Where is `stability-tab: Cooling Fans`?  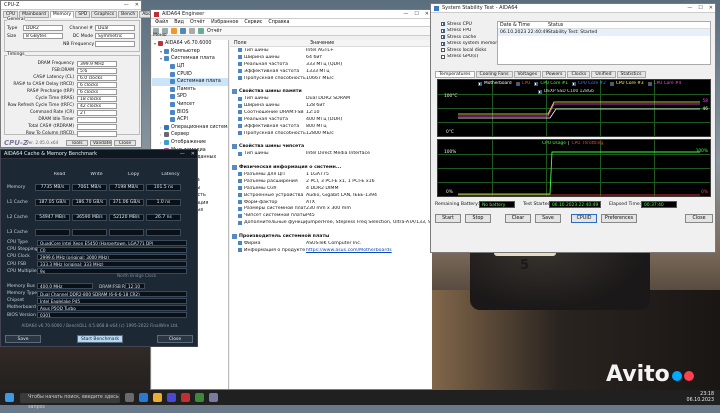 stability-tab: Cooling Fans is located at coordinates (494, 74).